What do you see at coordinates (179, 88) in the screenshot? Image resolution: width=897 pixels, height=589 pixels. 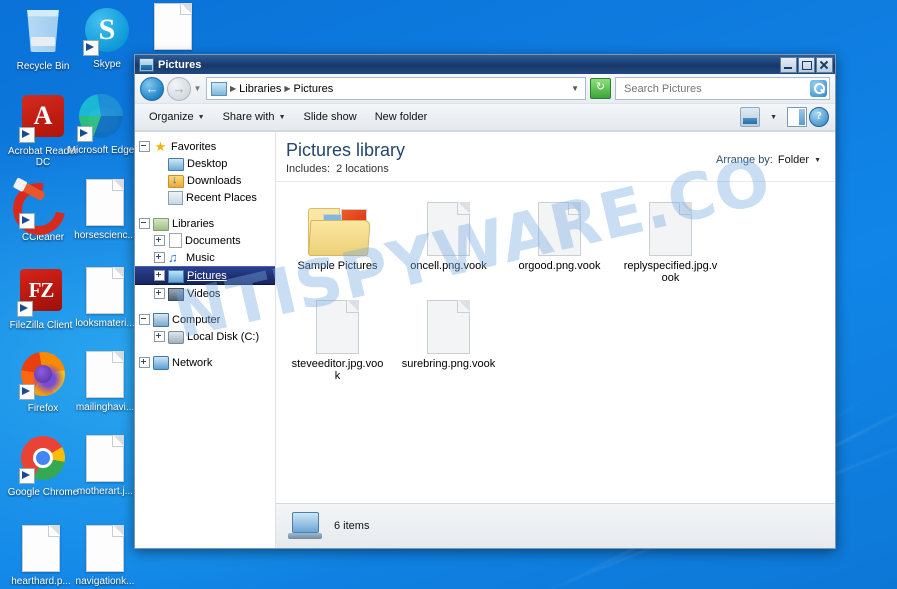 I see `forward-button: →` at bounding box center [179, 88].